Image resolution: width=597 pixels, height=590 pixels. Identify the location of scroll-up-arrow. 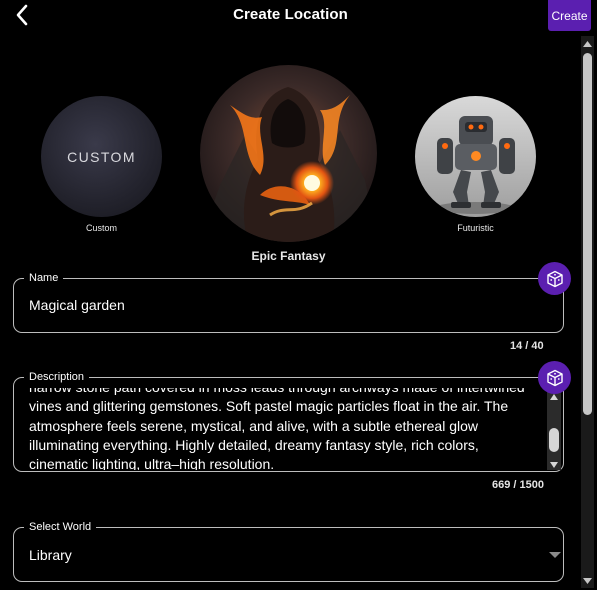
(587, 44).